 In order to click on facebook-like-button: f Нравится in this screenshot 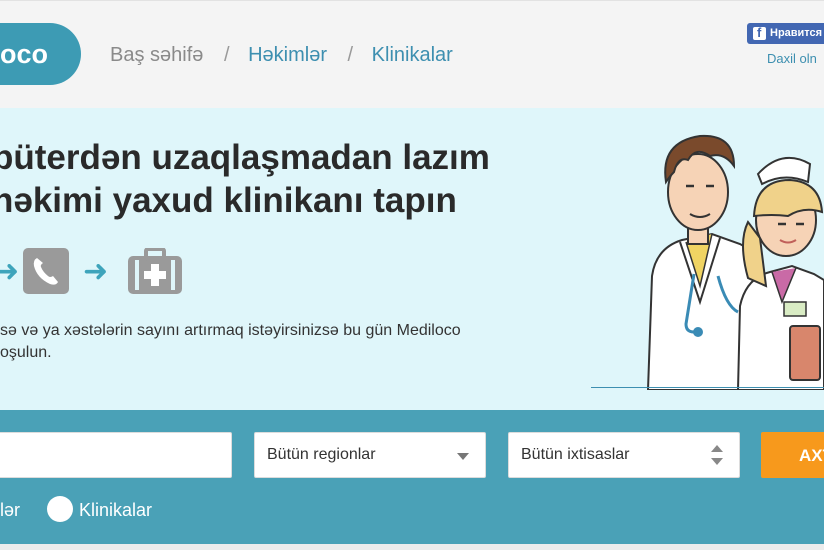, I will do `click(785, 33)`.